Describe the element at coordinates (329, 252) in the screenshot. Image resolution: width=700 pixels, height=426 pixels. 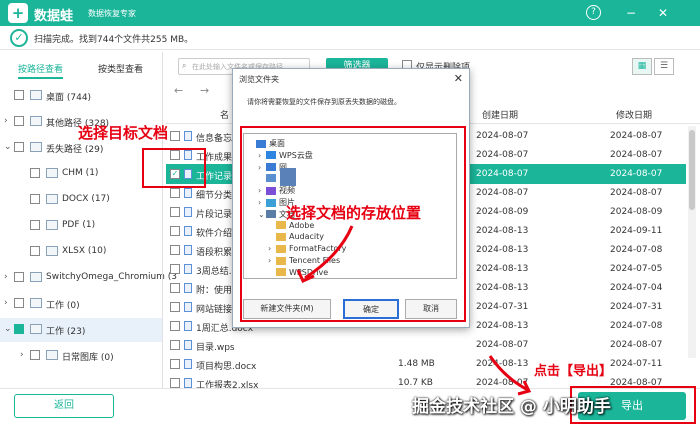
I see `annotation-arrow-location` at that location.